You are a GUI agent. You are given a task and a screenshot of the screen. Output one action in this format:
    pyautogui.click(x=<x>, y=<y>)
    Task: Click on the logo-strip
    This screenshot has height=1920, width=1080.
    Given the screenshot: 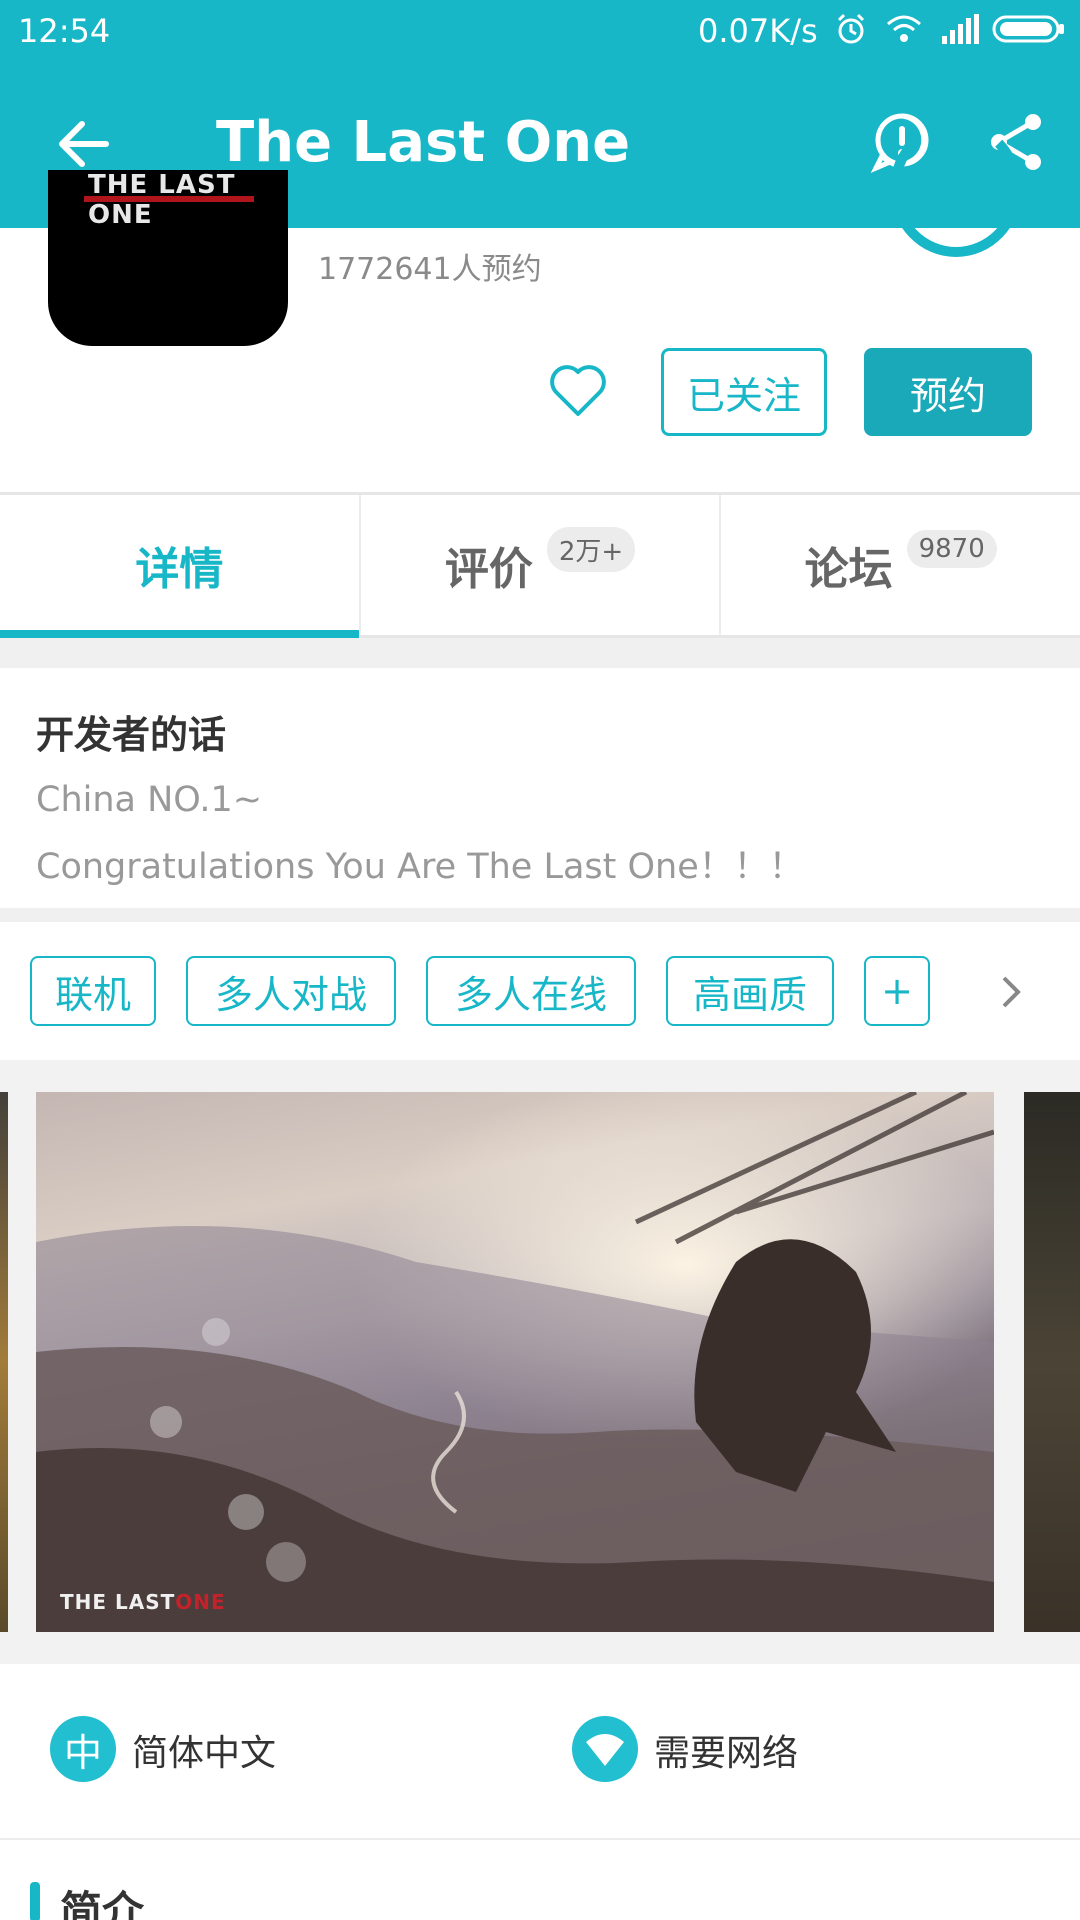 What is the action you would take?
    pyautogui.click(x=169, y=199)
    